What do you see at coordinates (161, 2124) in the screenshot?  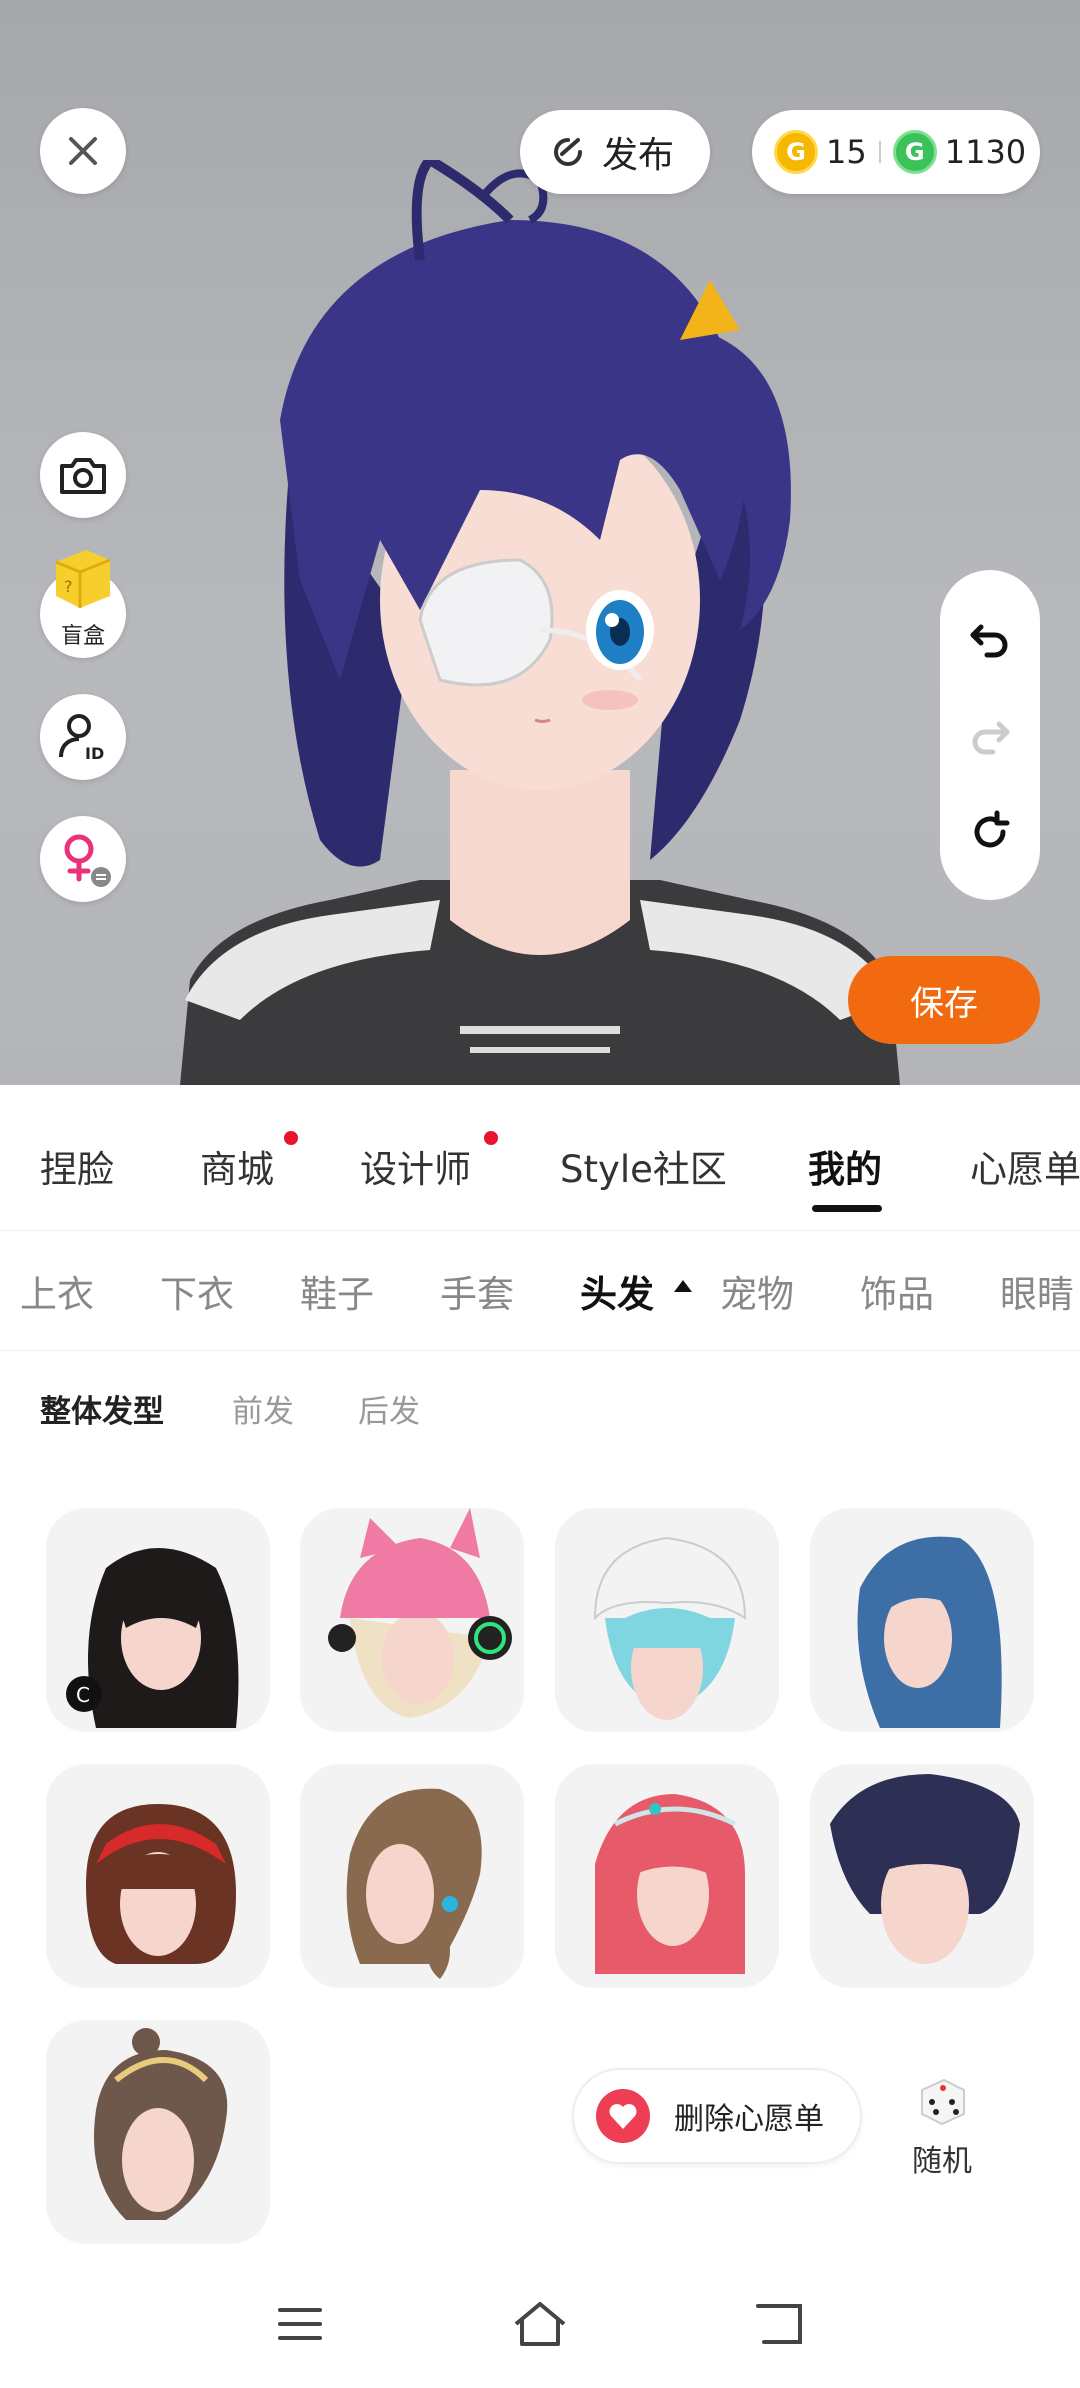 I see `updo-hair-thumbnail` at bounding box center [161, 2124].